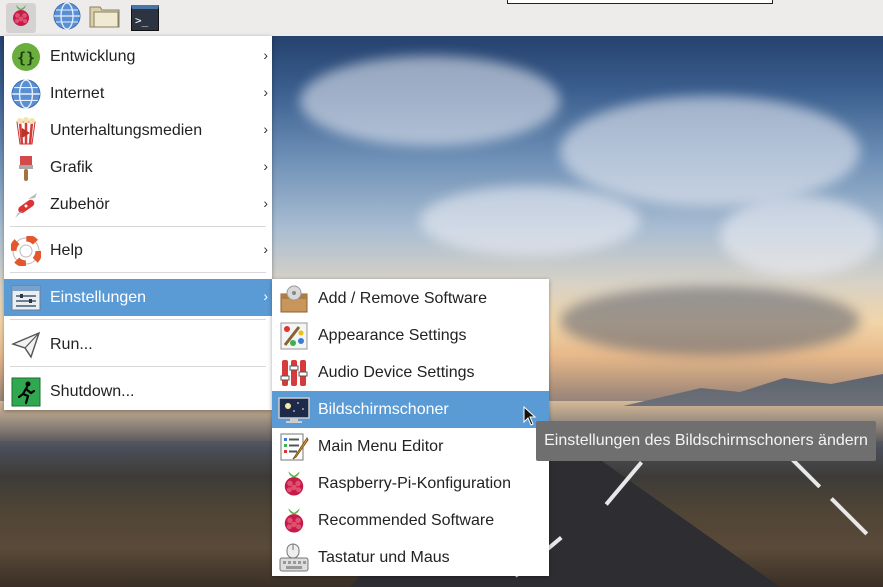 This screenshot has width=883, height=587. I want to click on menu-button, so click(21, 18).